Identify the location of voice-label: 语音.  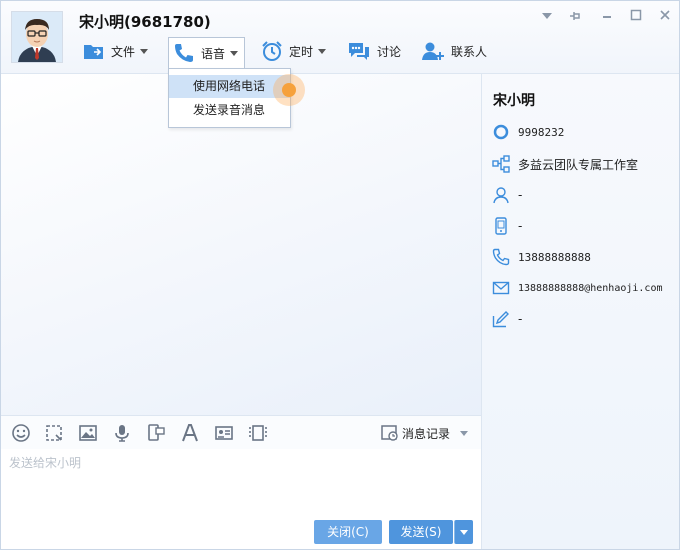
(213, 53).